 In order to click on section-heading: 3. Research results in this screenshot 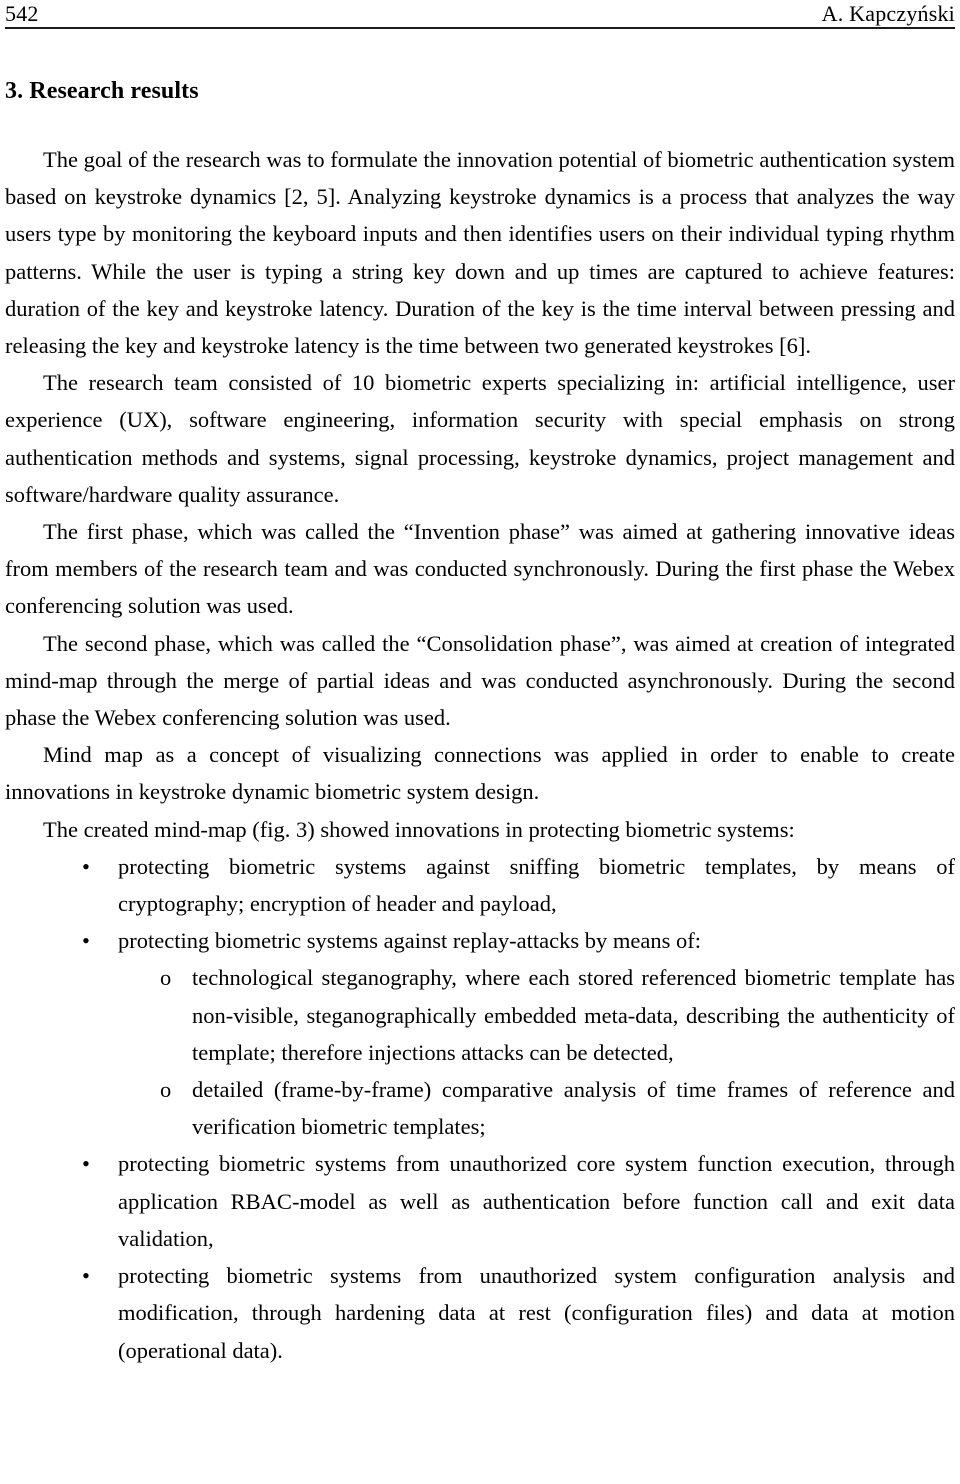, I will do `click(102, 91)`.